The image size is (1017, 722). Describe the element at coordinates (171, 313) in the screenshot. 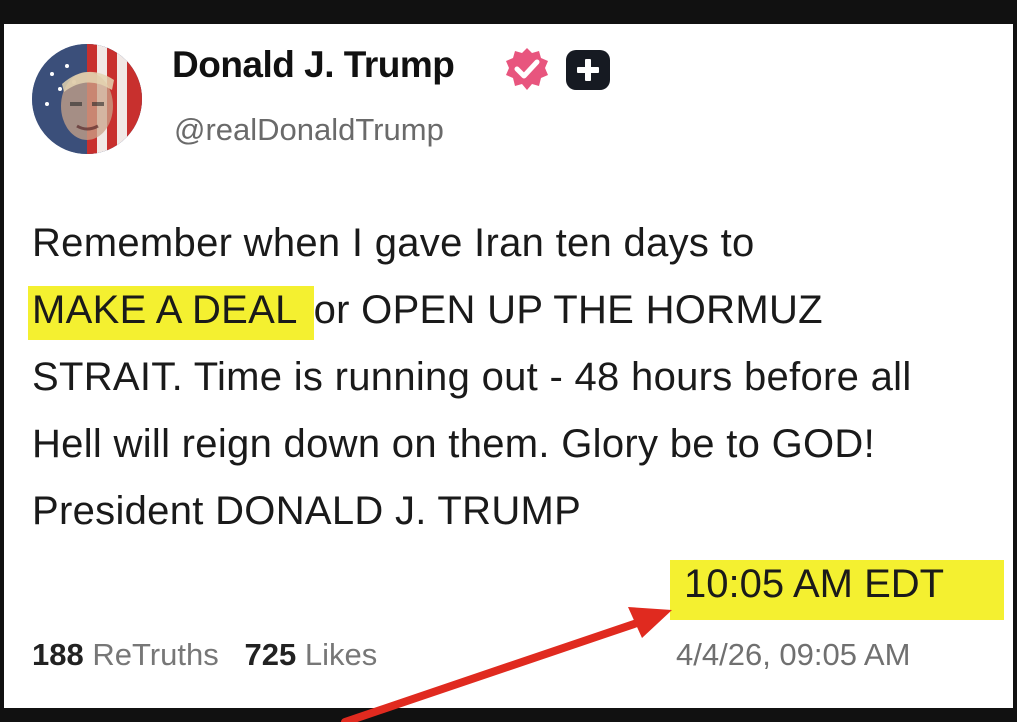

I see `highlighted-phrase: MAKE A DEAL` at that location.